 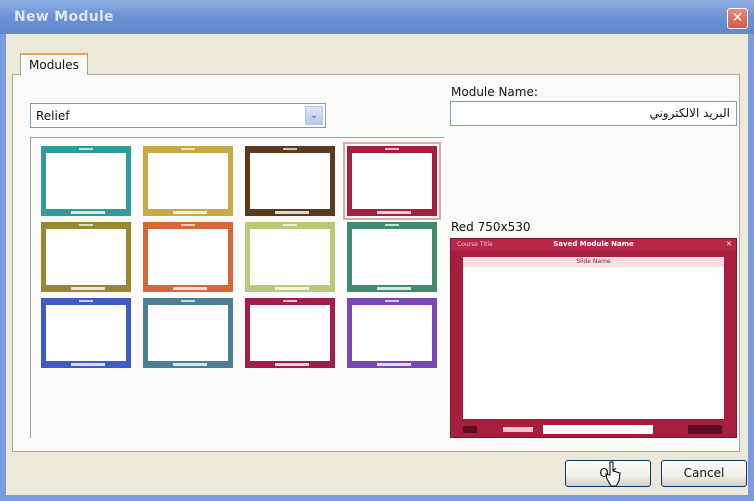 What do you see at coordinates (598, 429) in the screenshot?
I see `preview-progress-bar` at bounding box center [598, 429].